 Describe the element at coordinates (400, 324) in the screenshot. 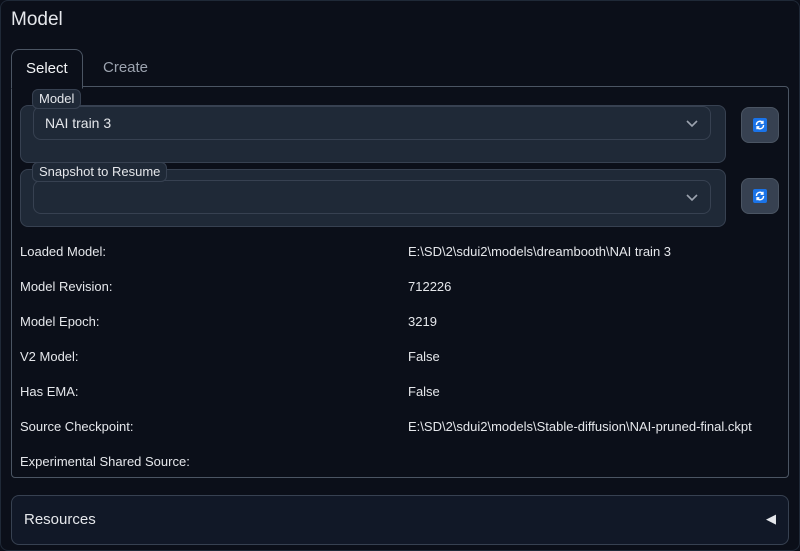

I see `info-row-model-epoch: Model Epoch: 3219` at that location.